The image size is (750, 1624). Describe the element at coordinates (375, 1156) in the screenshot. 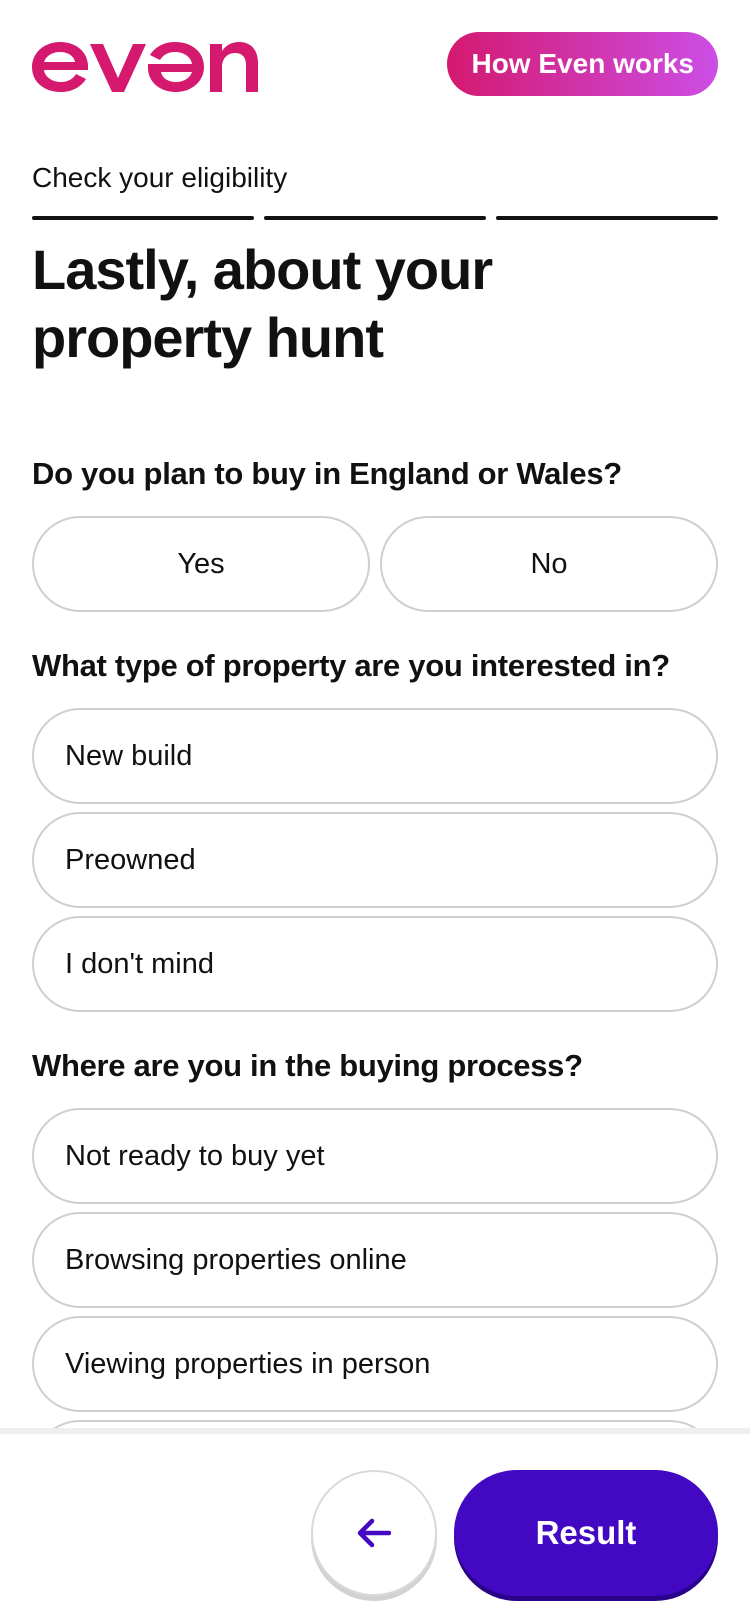

I see `option-not-ready: Not ready to buy yet` at that location.